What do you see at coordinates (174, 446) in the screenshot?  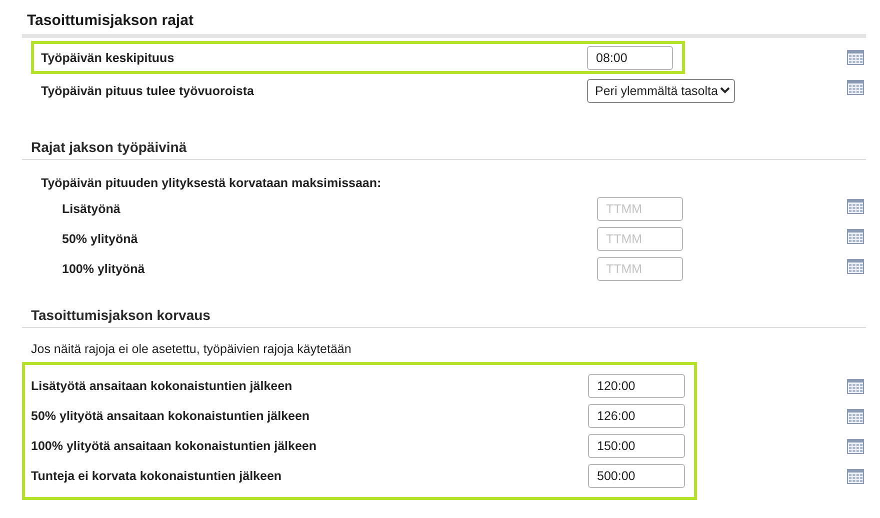 I see `field-label: 100% ylityötä ansaitaan kokonaistuntien jälkeen` at bounding box center [174, 446].